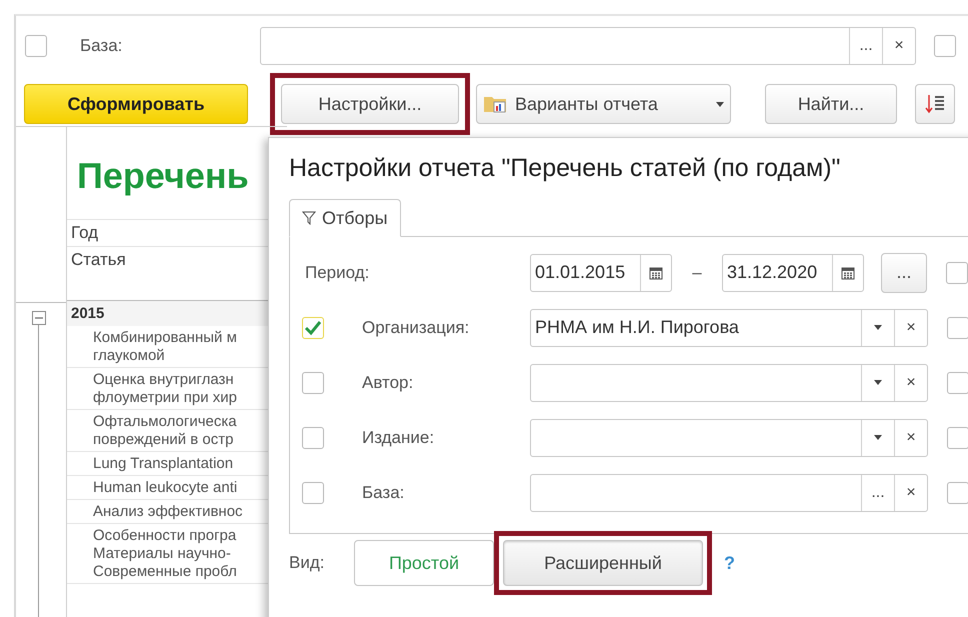 The height and width of the screenshot is (617, 968). Describe the element at coordinates (601, 273) in the screenshot. I see `date-field: 01.01.2015` at that location.